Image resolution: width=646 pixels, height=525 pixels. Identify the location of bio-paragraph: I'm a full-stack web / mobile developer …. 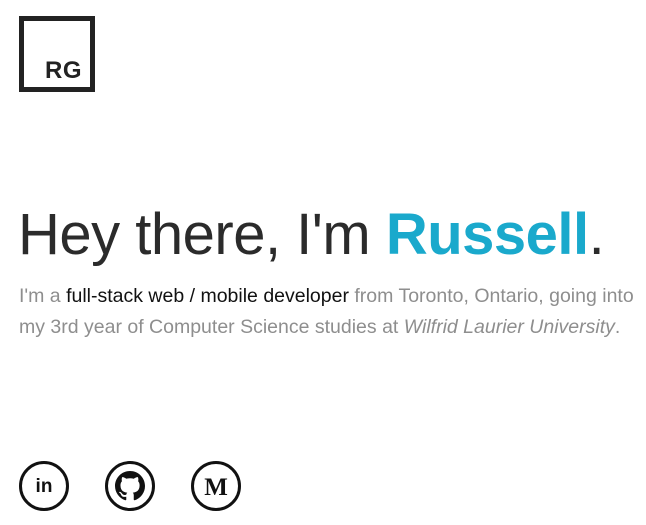
(329, 312).